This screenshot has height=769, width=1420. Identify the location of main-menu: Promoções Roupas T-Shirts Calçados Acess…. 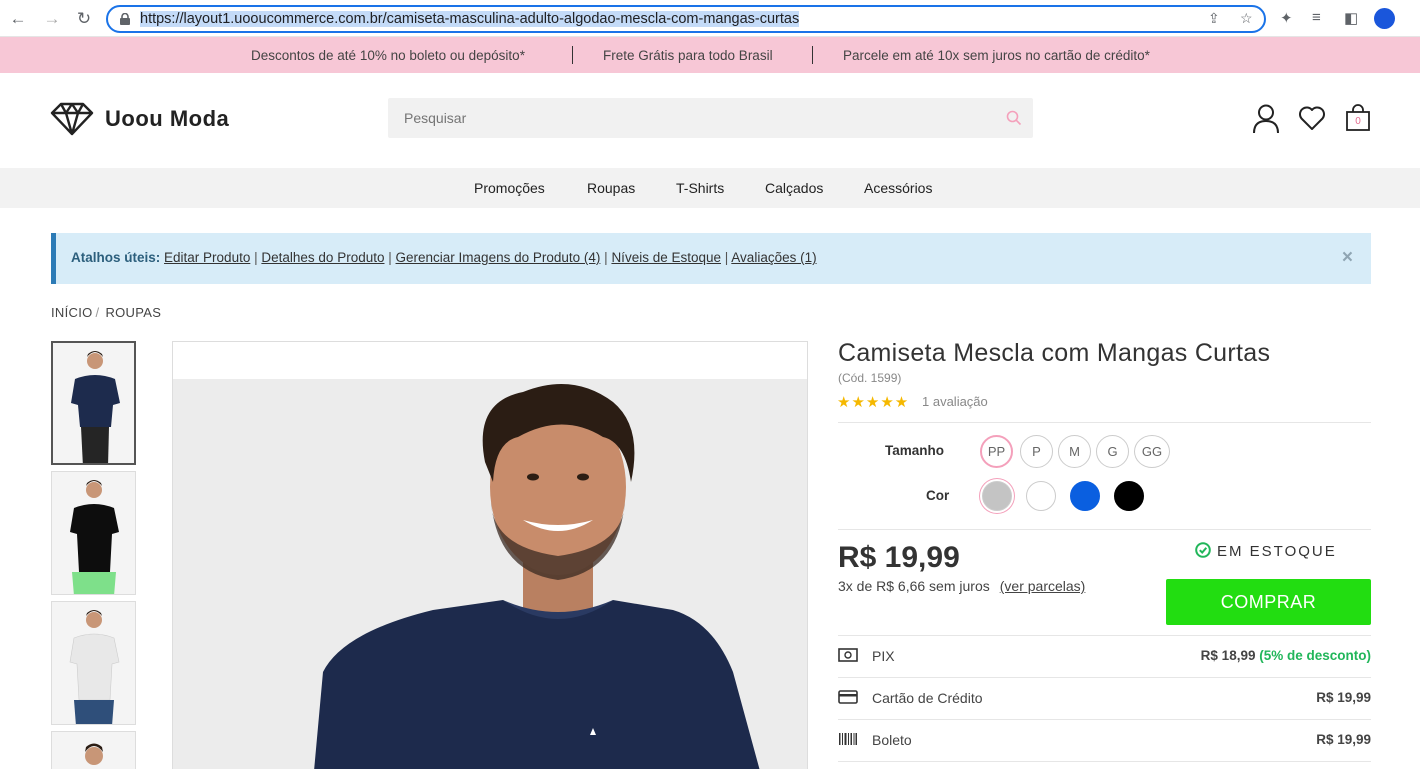
(710, 188).